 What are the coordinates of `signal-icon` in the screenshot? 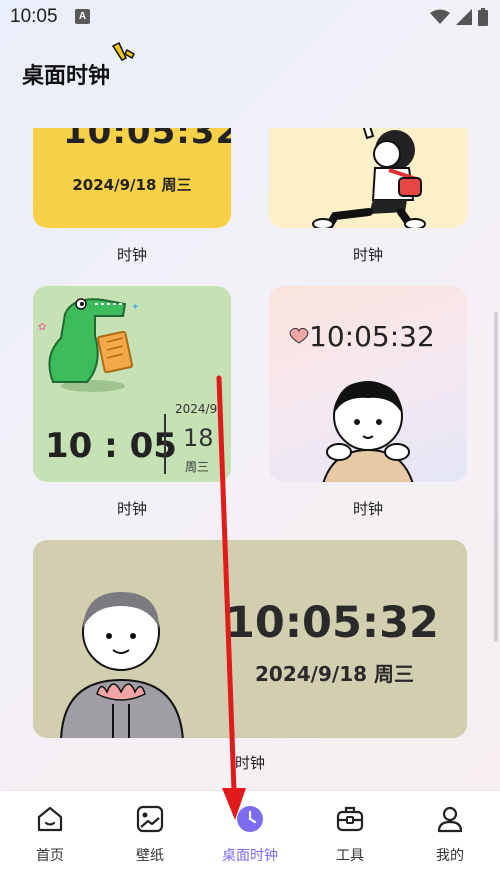 It's located at (464, 17).